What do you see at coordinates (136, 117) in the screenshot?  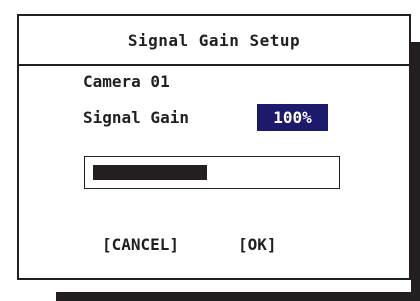 I see `signal-gain-label: Signal Gain` at bounding box center [136, 117].